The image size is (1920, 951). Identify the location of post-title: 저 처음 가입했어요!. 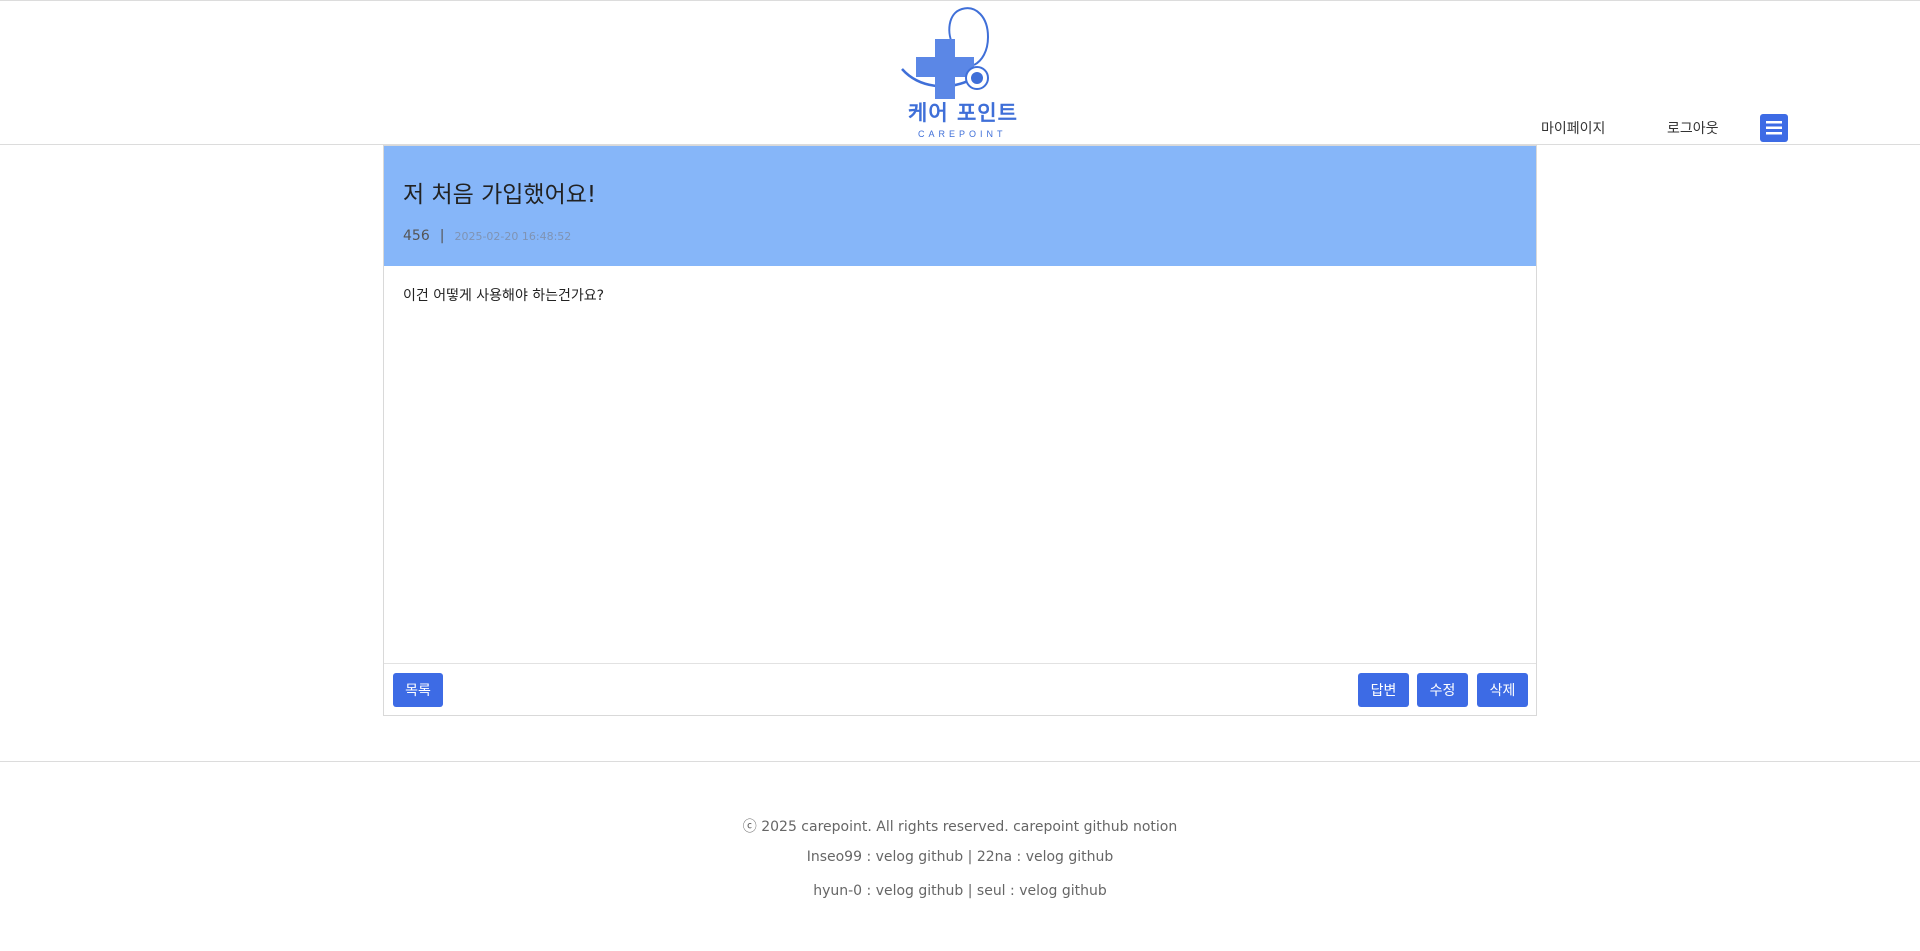
(500, 195).